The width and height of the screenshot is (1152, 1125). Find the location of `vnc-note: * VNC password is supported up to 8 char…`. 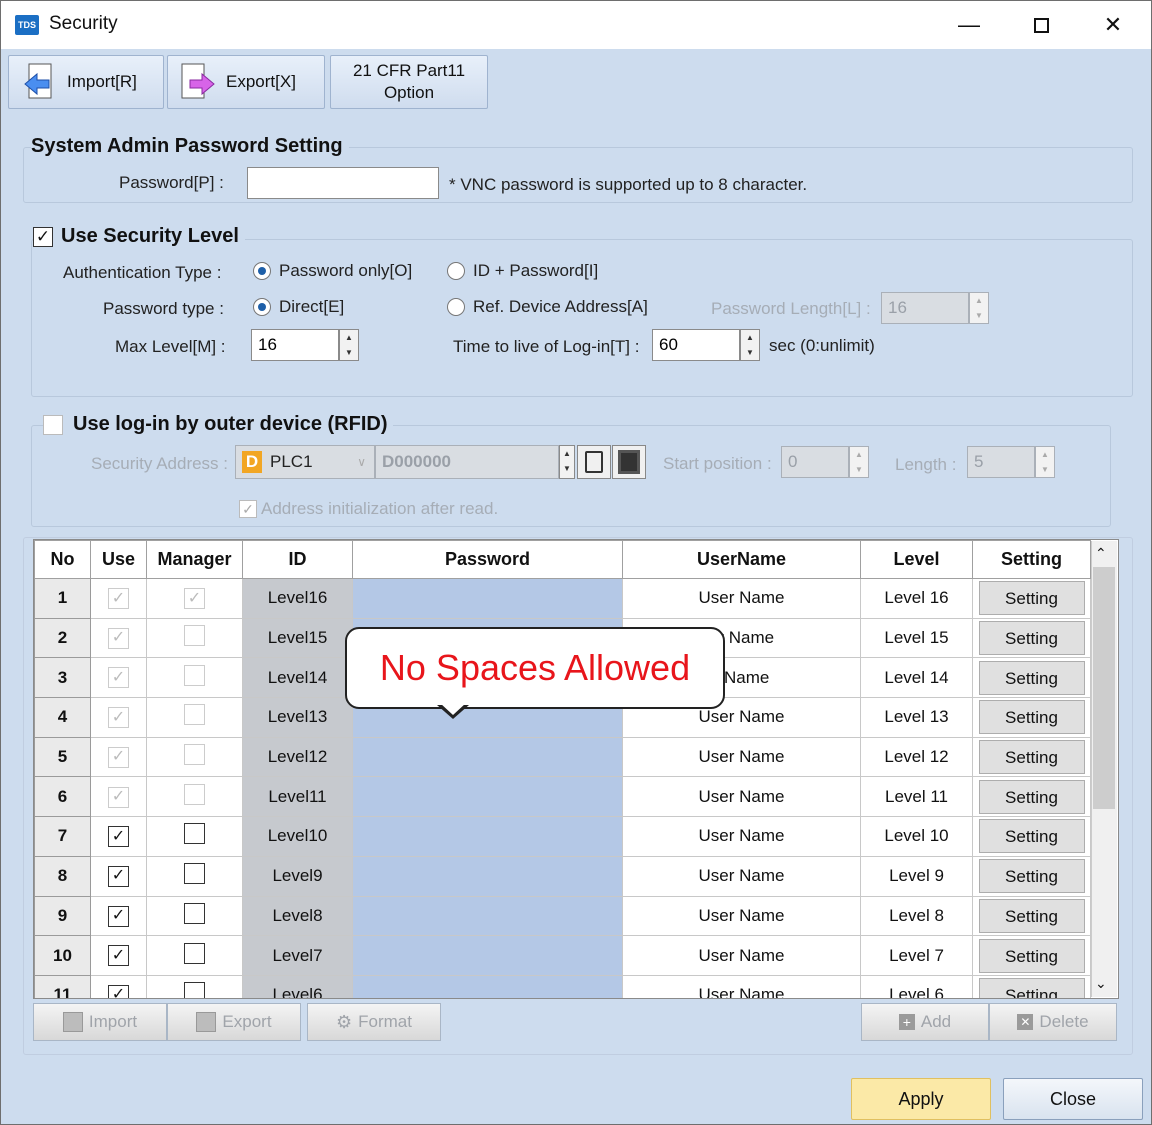

vnc-note: * VNC password is supported up to 8 char… is located at coordinates (628, 184).